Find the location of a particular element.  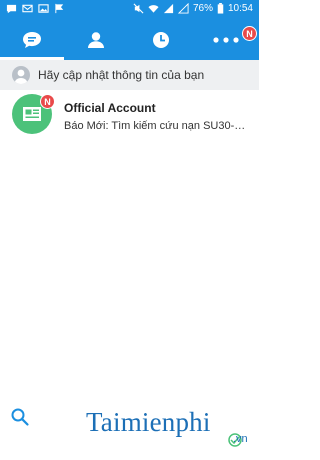

main-tab-bar: N is located at coordinates (129, 39).